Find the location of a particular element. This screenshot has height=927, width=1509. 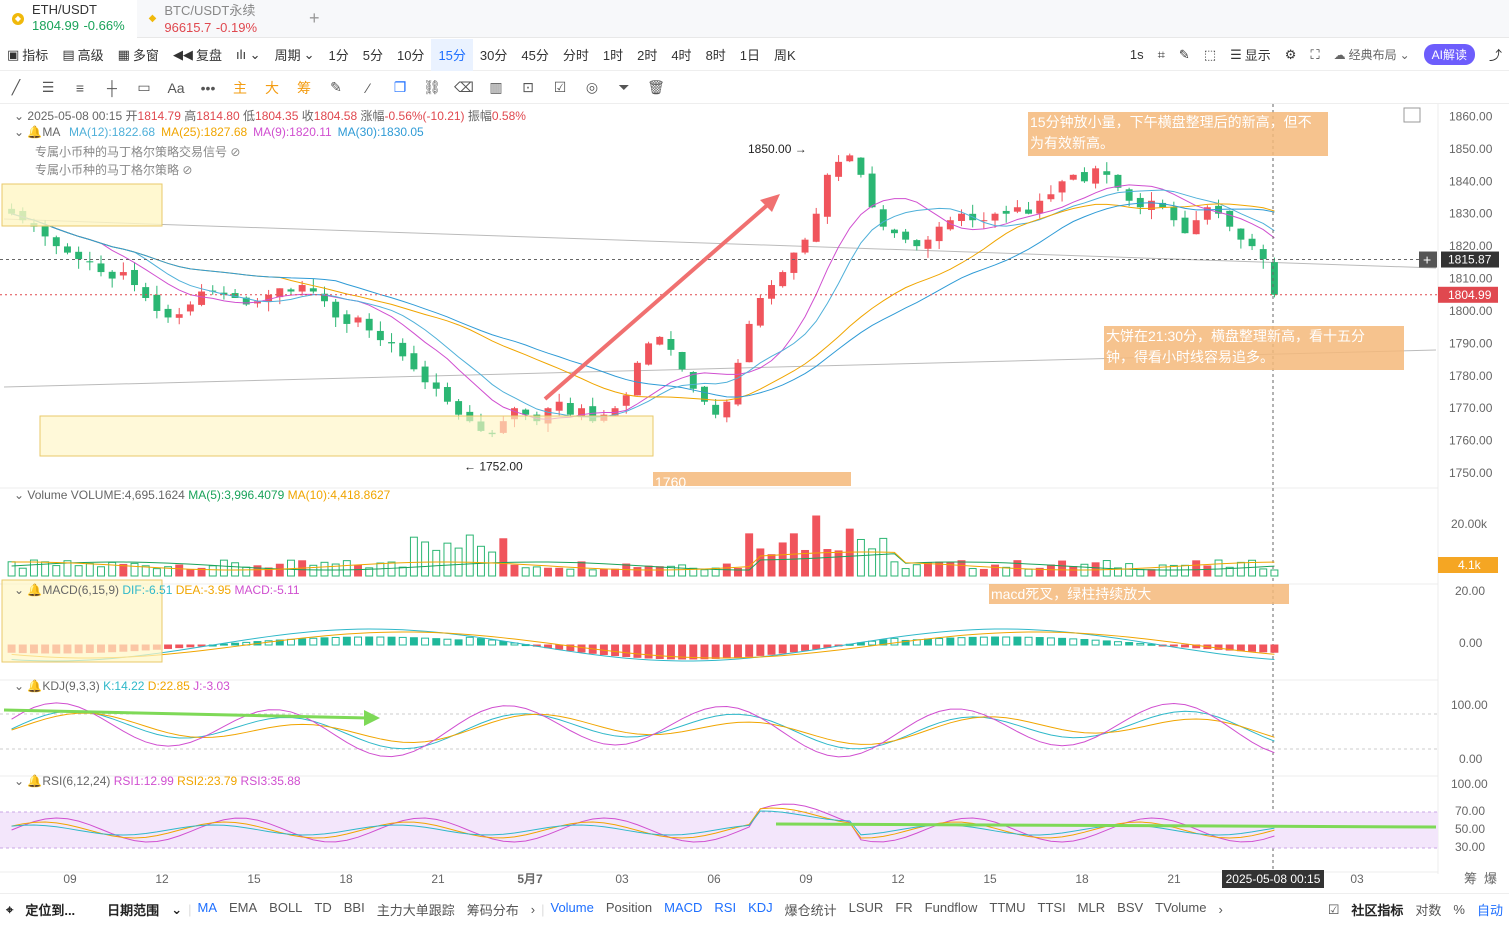

advanced-button: ▤ 高级 is located at coordinates (82, 55).